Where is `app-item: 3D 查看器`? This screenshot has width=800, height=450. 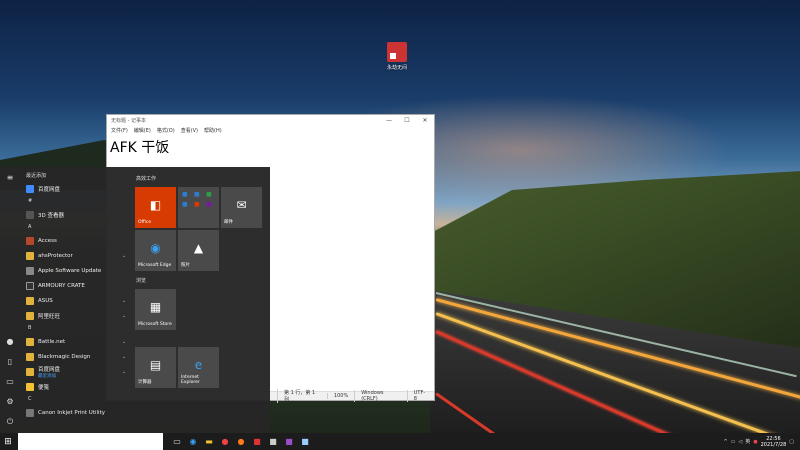
app-item: 3D 查看器 is located at coordinates (76, 214).